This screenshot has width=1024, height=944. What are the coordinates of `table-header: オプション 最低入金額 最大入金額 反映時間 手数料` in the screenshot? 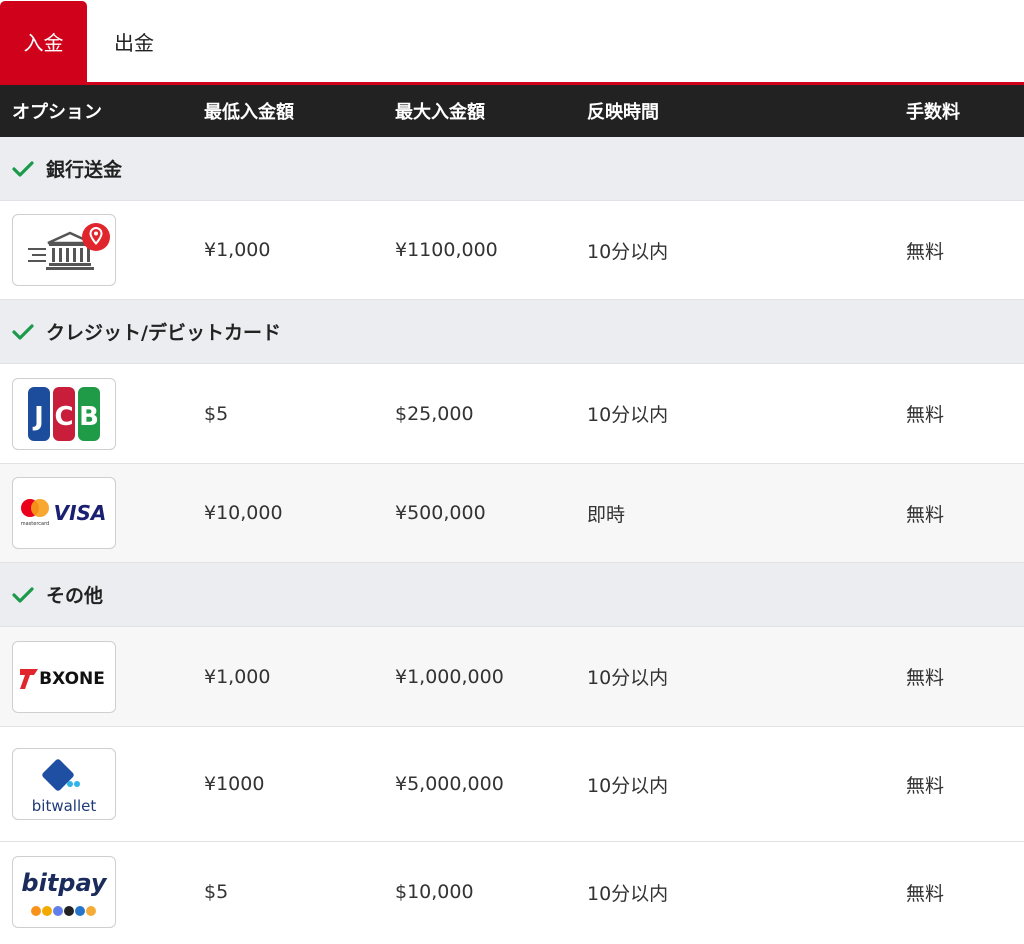 It's located at (512, 111).